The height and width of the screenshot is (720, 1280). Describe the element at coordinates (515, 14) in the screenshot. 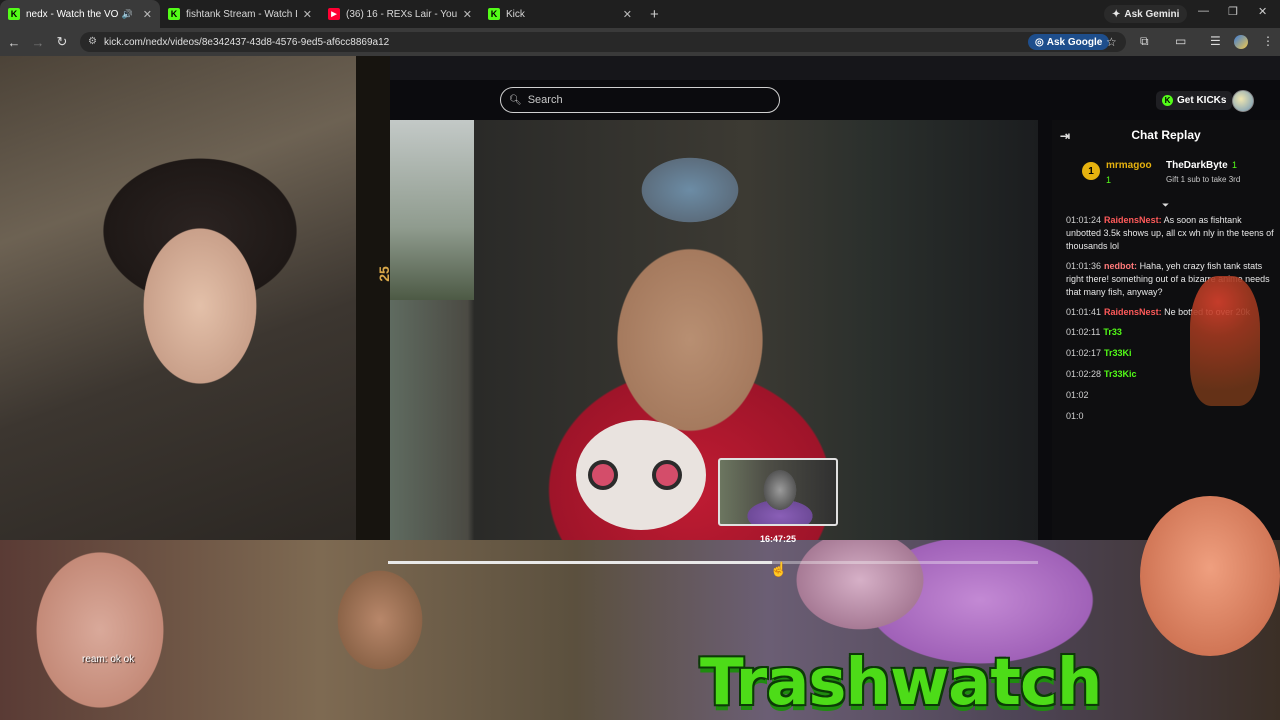

I see `tab-title: Kick` at that location.